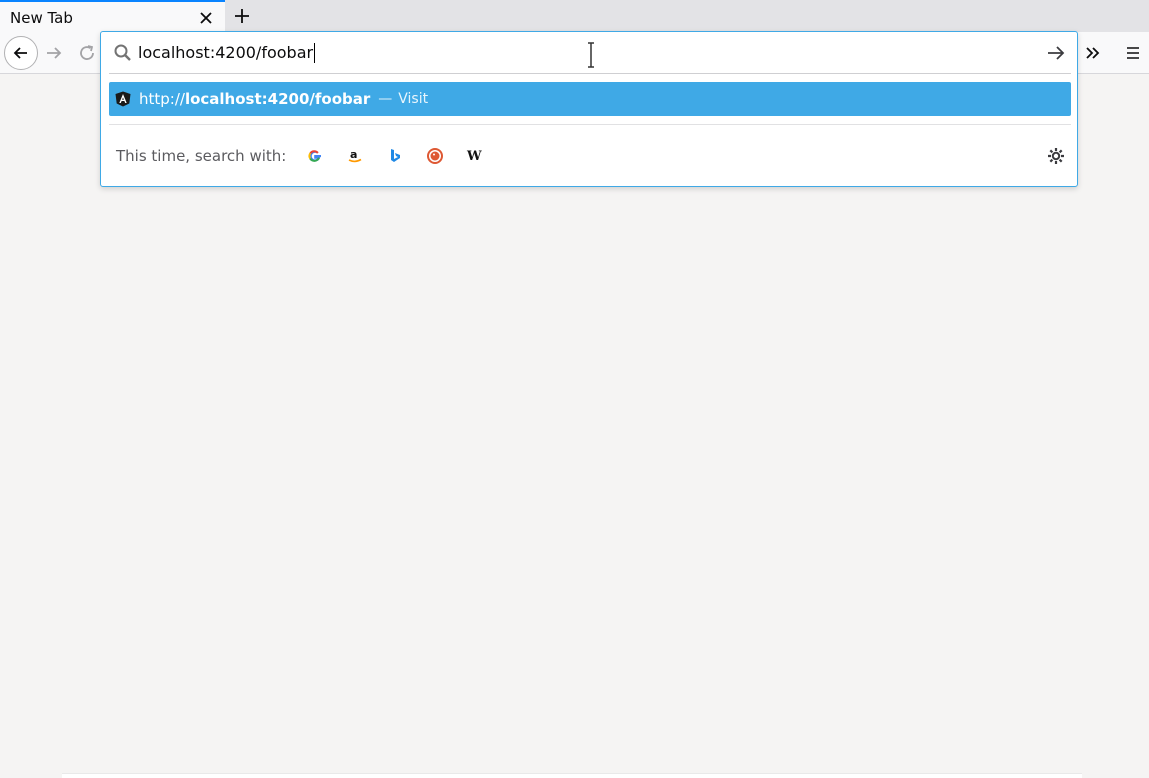 The height and width of the screenshot is (778, 1149). What do you see at coordinates (41, 17) in the screenshot?
I see `tab-title: New Tab` at bounding box center [41, 17].